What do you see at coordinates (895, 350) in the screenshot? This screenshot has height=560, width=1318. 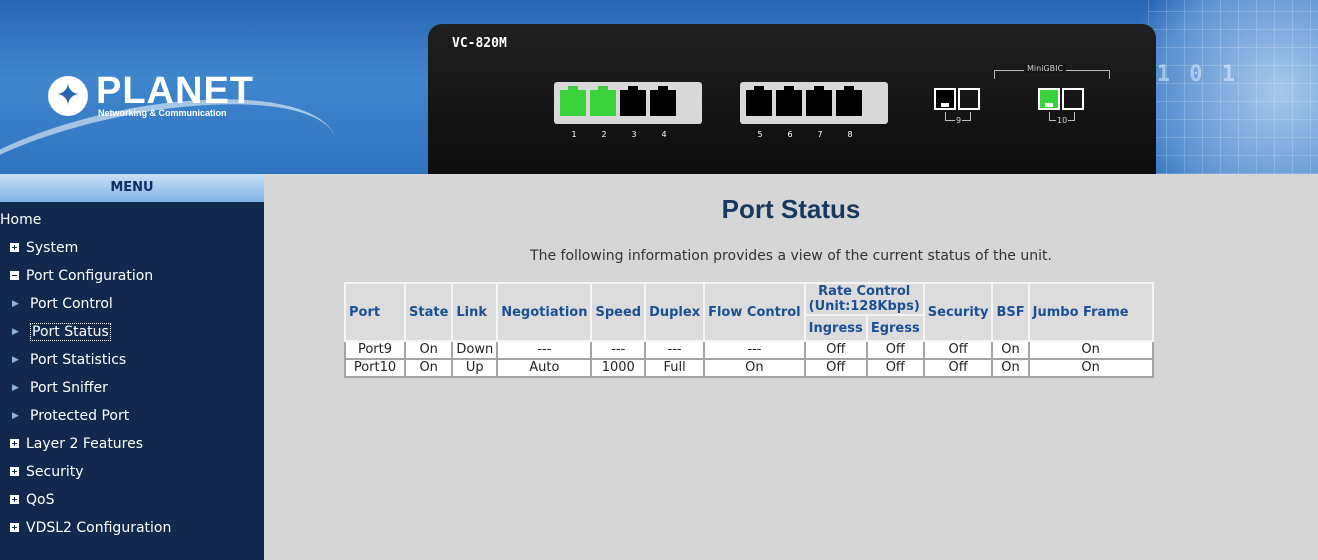 I see `cell-egress: Off` at bounding box center [895, 350].